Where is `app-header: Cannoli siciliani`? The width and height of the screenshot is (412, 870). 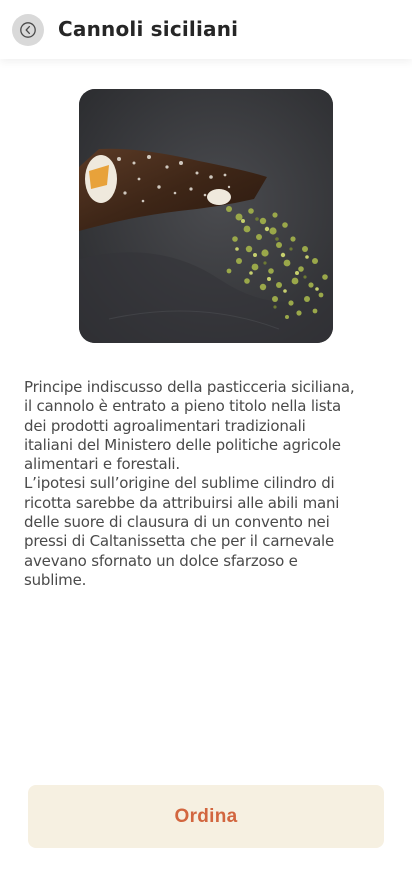 app-header: Cannoli siciliani is located at coordinates (206, 29).